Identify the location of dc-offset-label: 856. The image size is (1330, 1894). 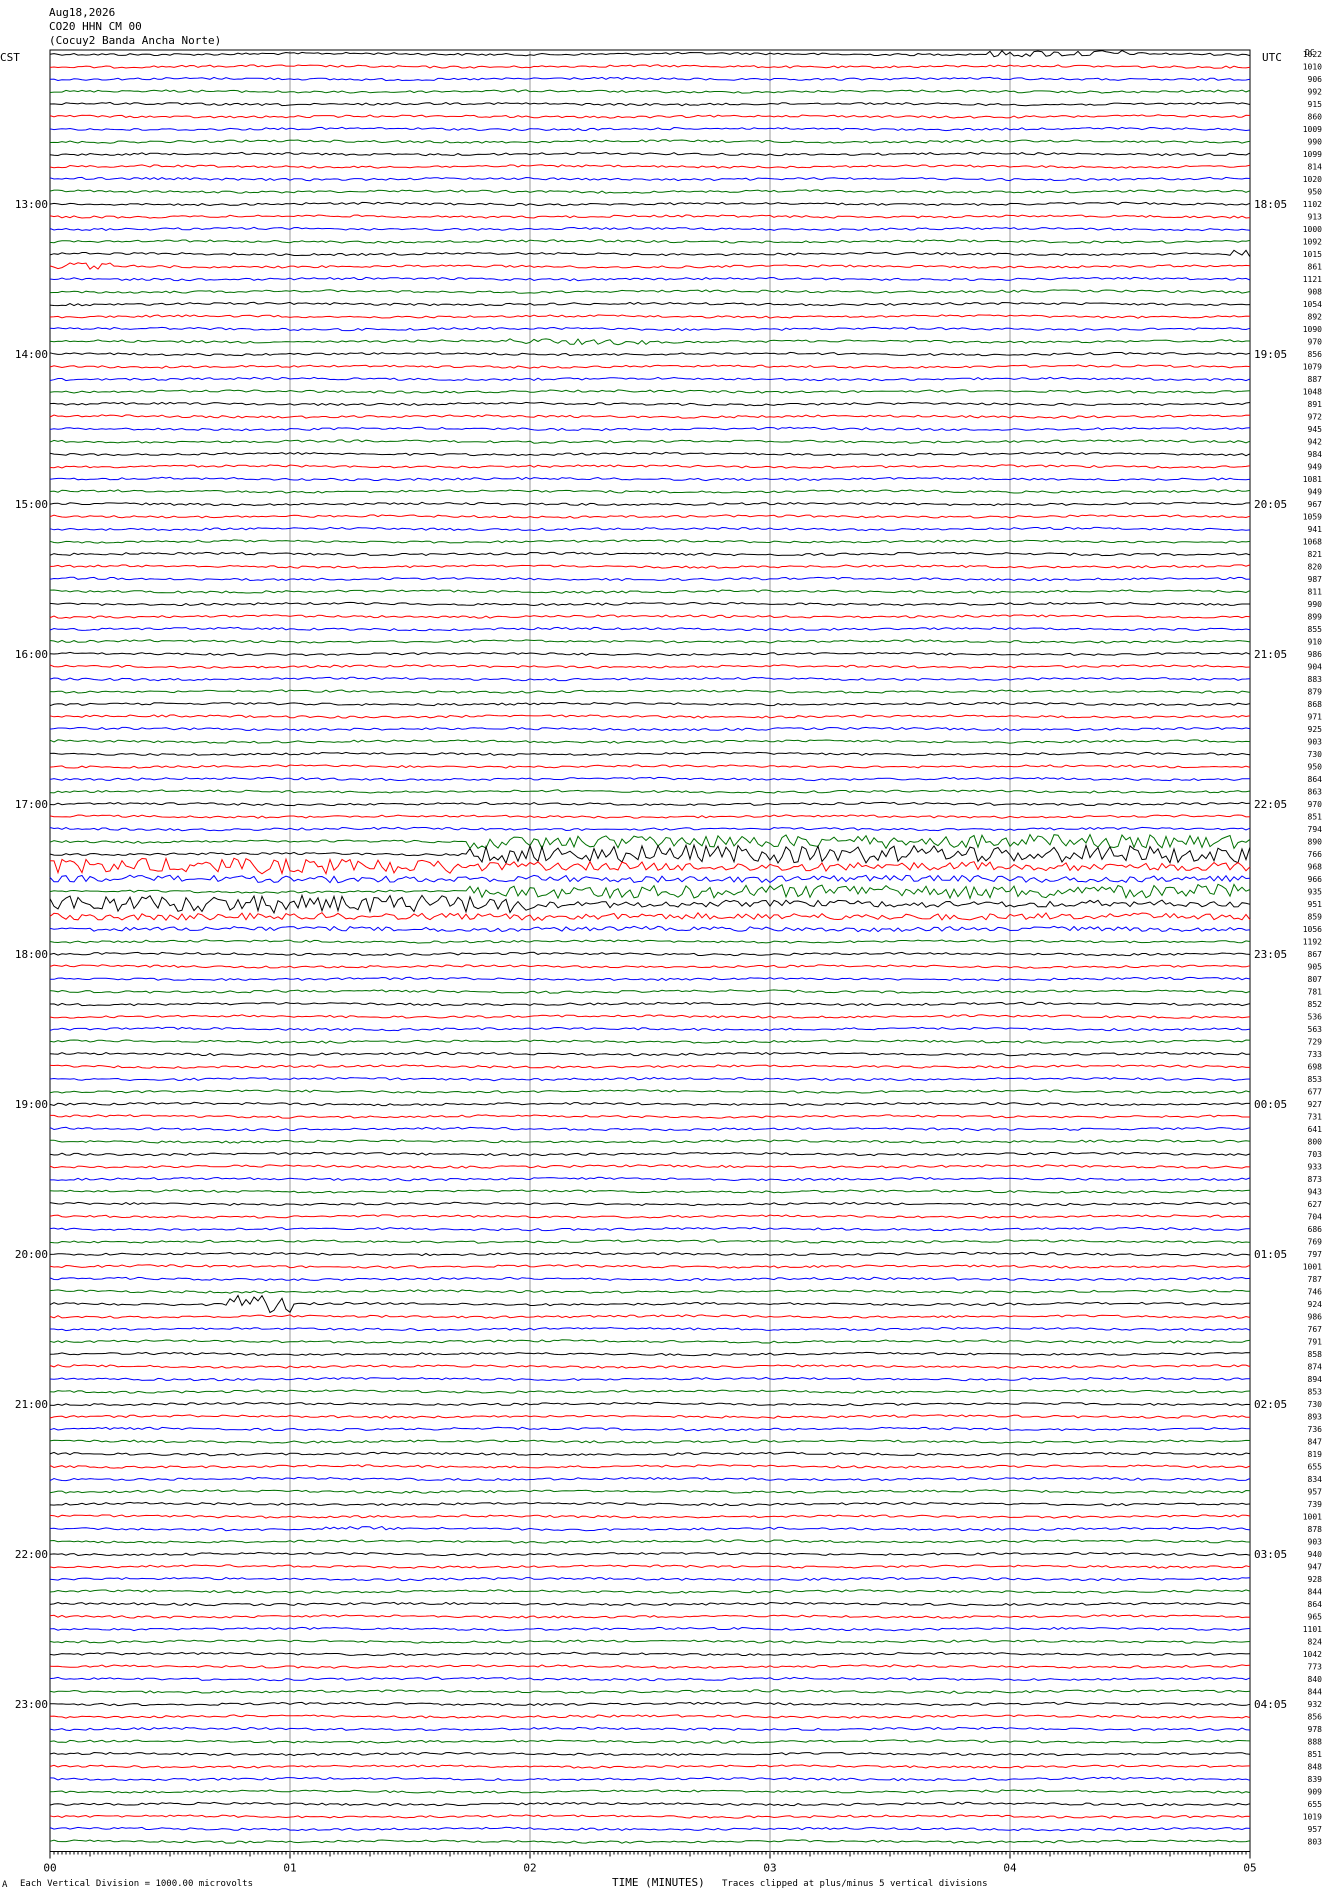
(1315, 1717).